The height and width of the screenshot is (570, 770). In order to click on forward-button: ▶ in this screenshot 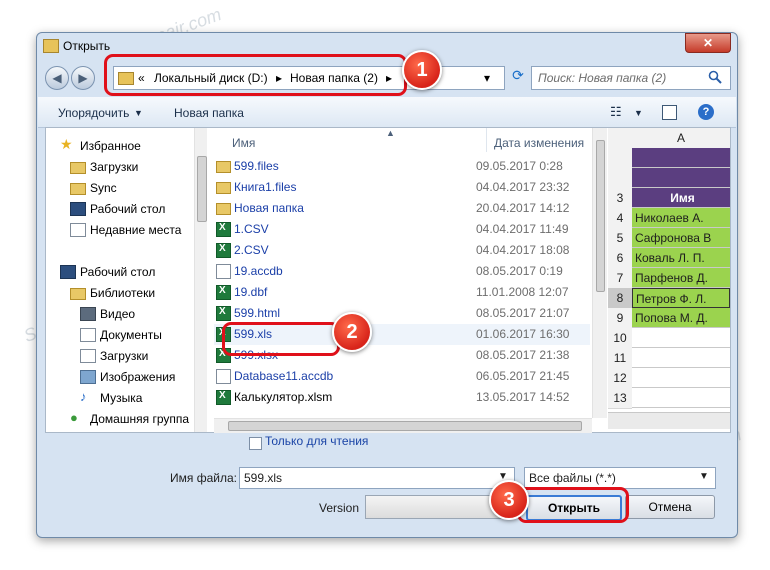, I will do `click(83, 78)`.